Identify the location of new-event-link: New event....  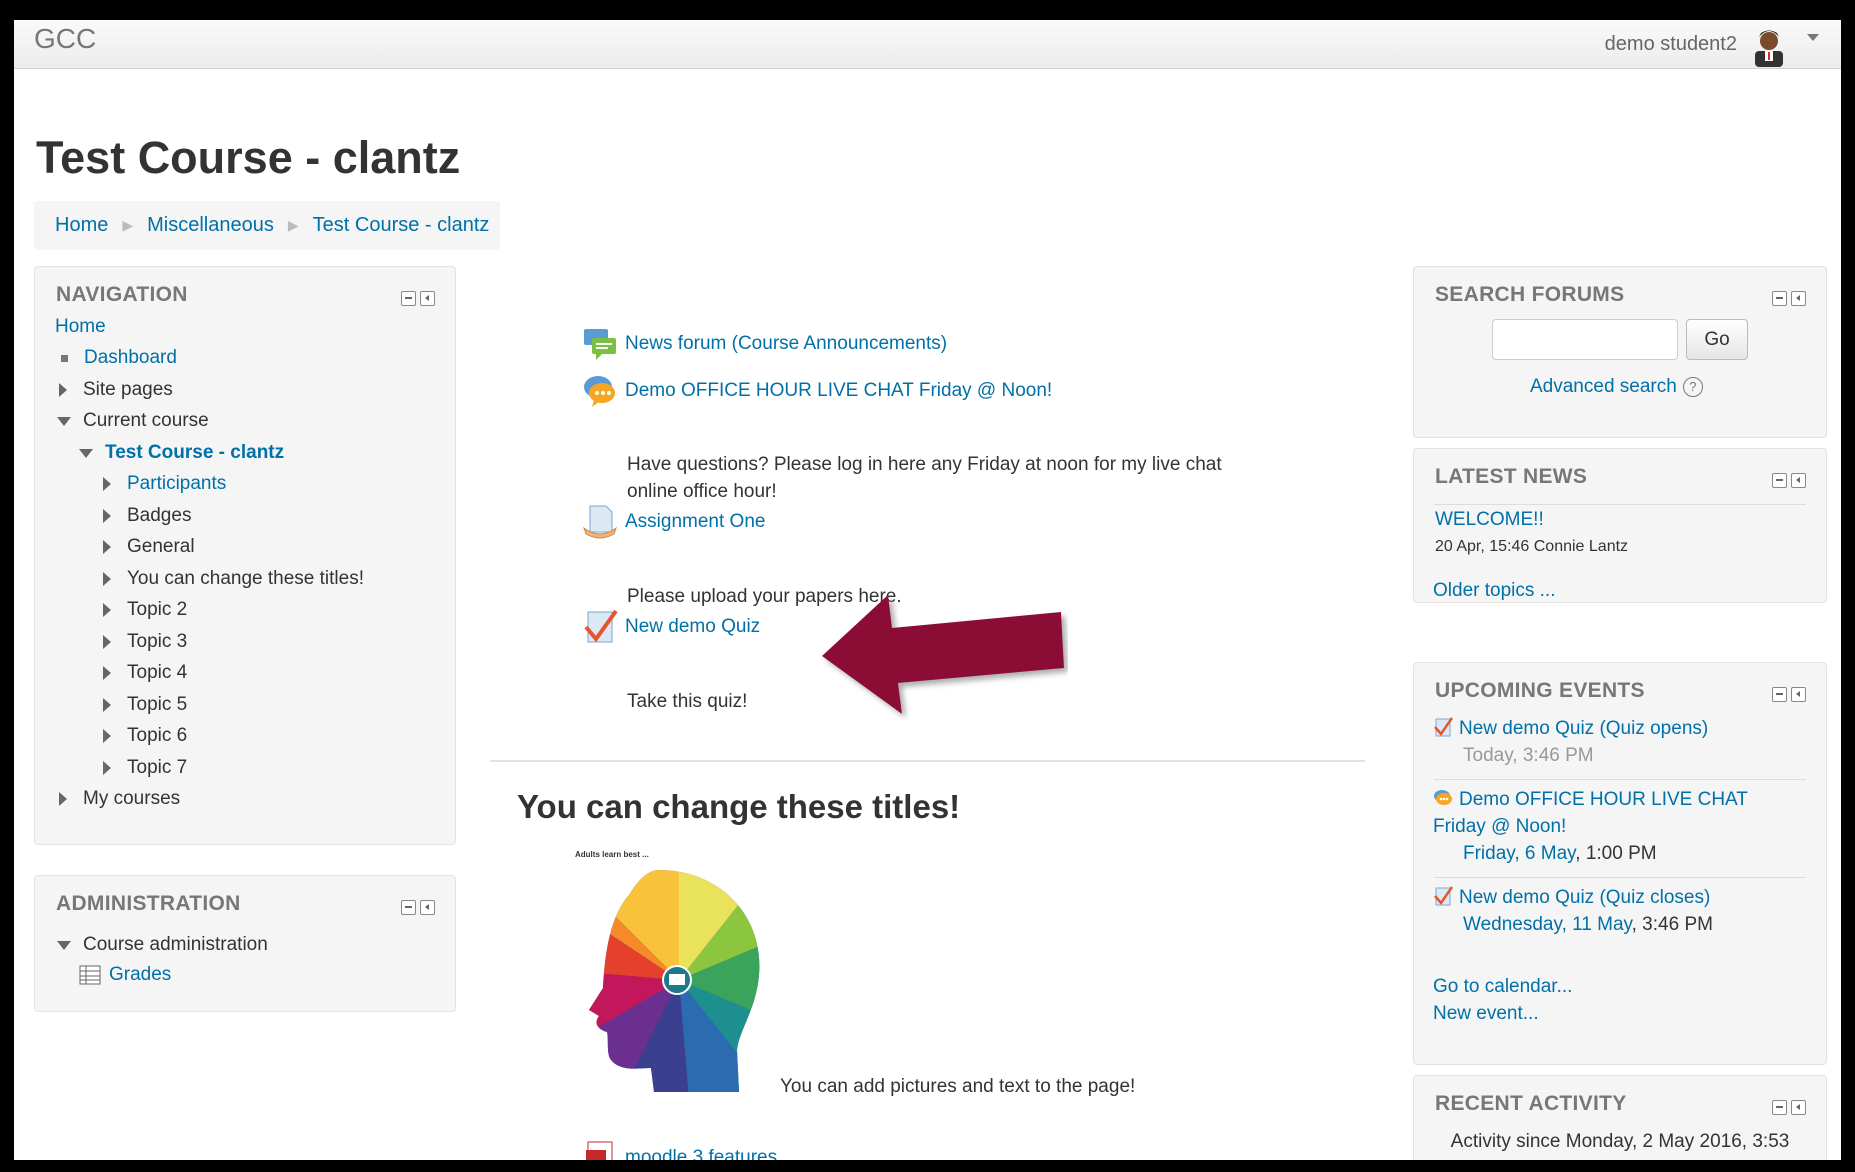
(1486, 1014).